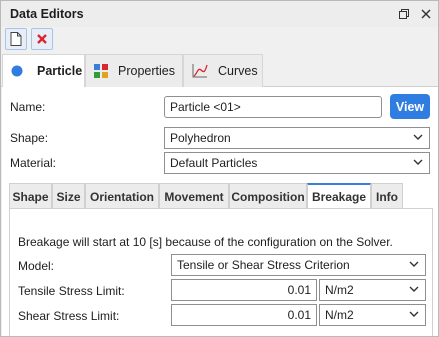 The height and width of the screenshot is (337, 439). I want to click on tab-particle-label: Particle, so click(60, 71).